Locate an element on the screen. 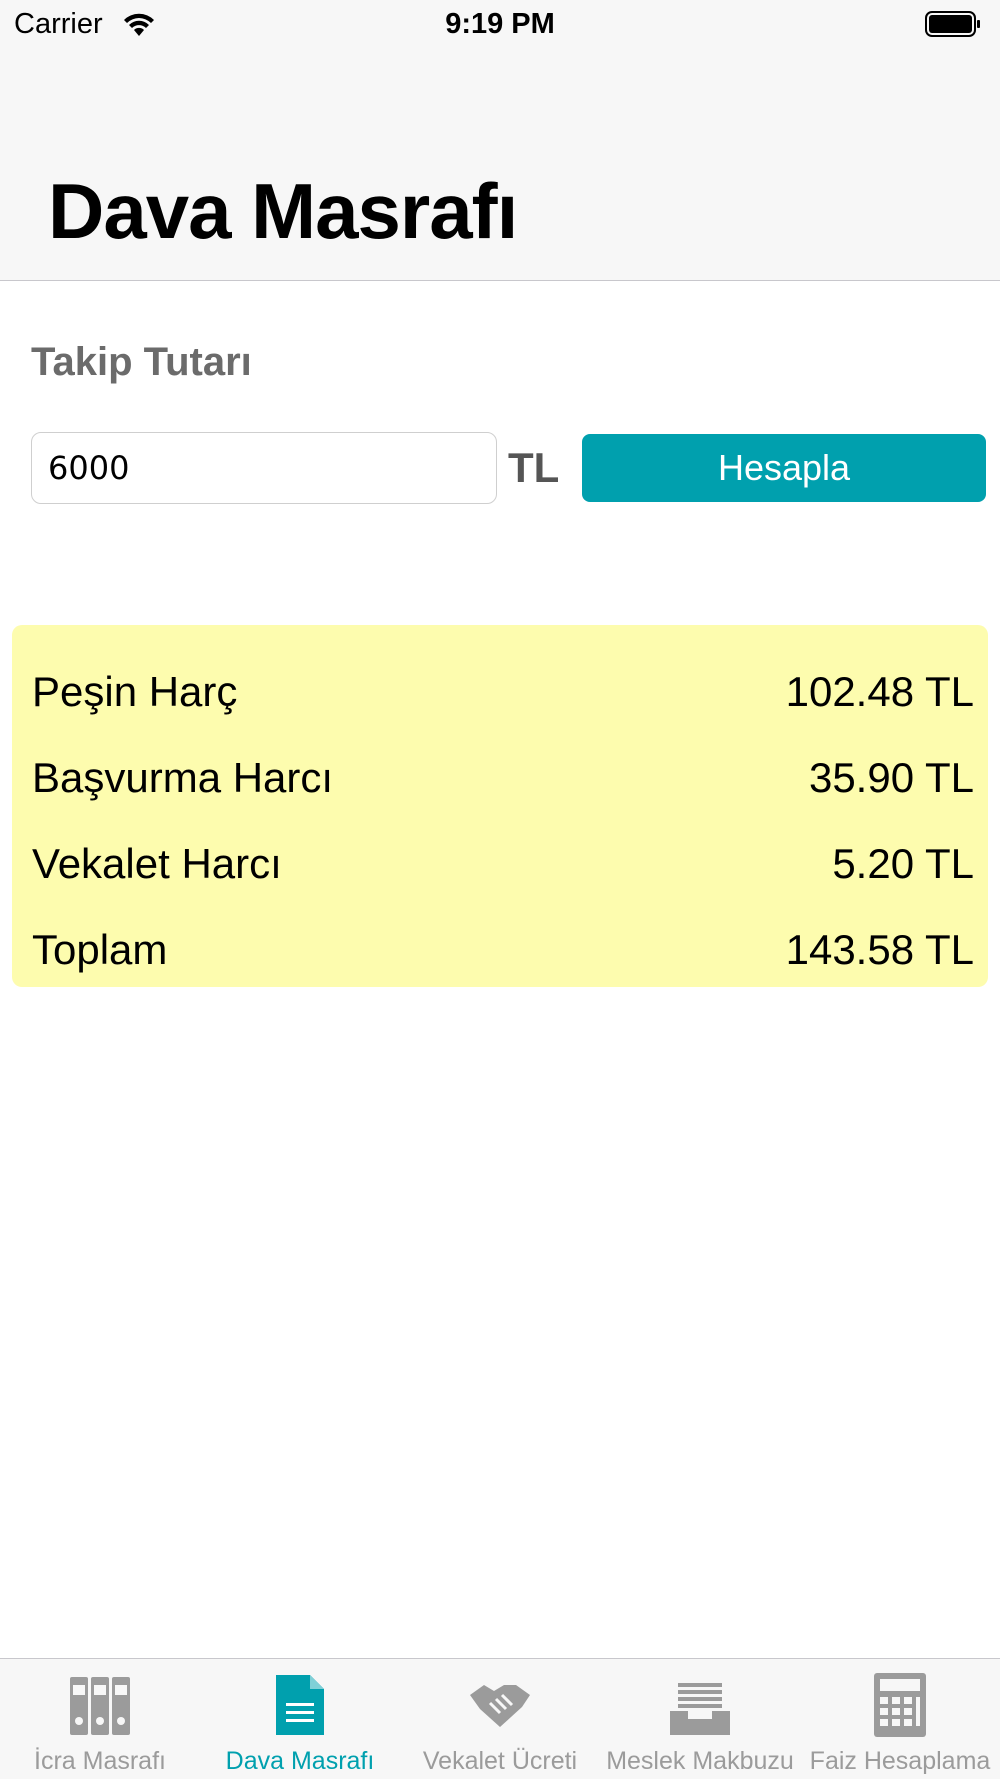 The image size is (1000, 1779). amount-input is located at coordinates (264, 468).